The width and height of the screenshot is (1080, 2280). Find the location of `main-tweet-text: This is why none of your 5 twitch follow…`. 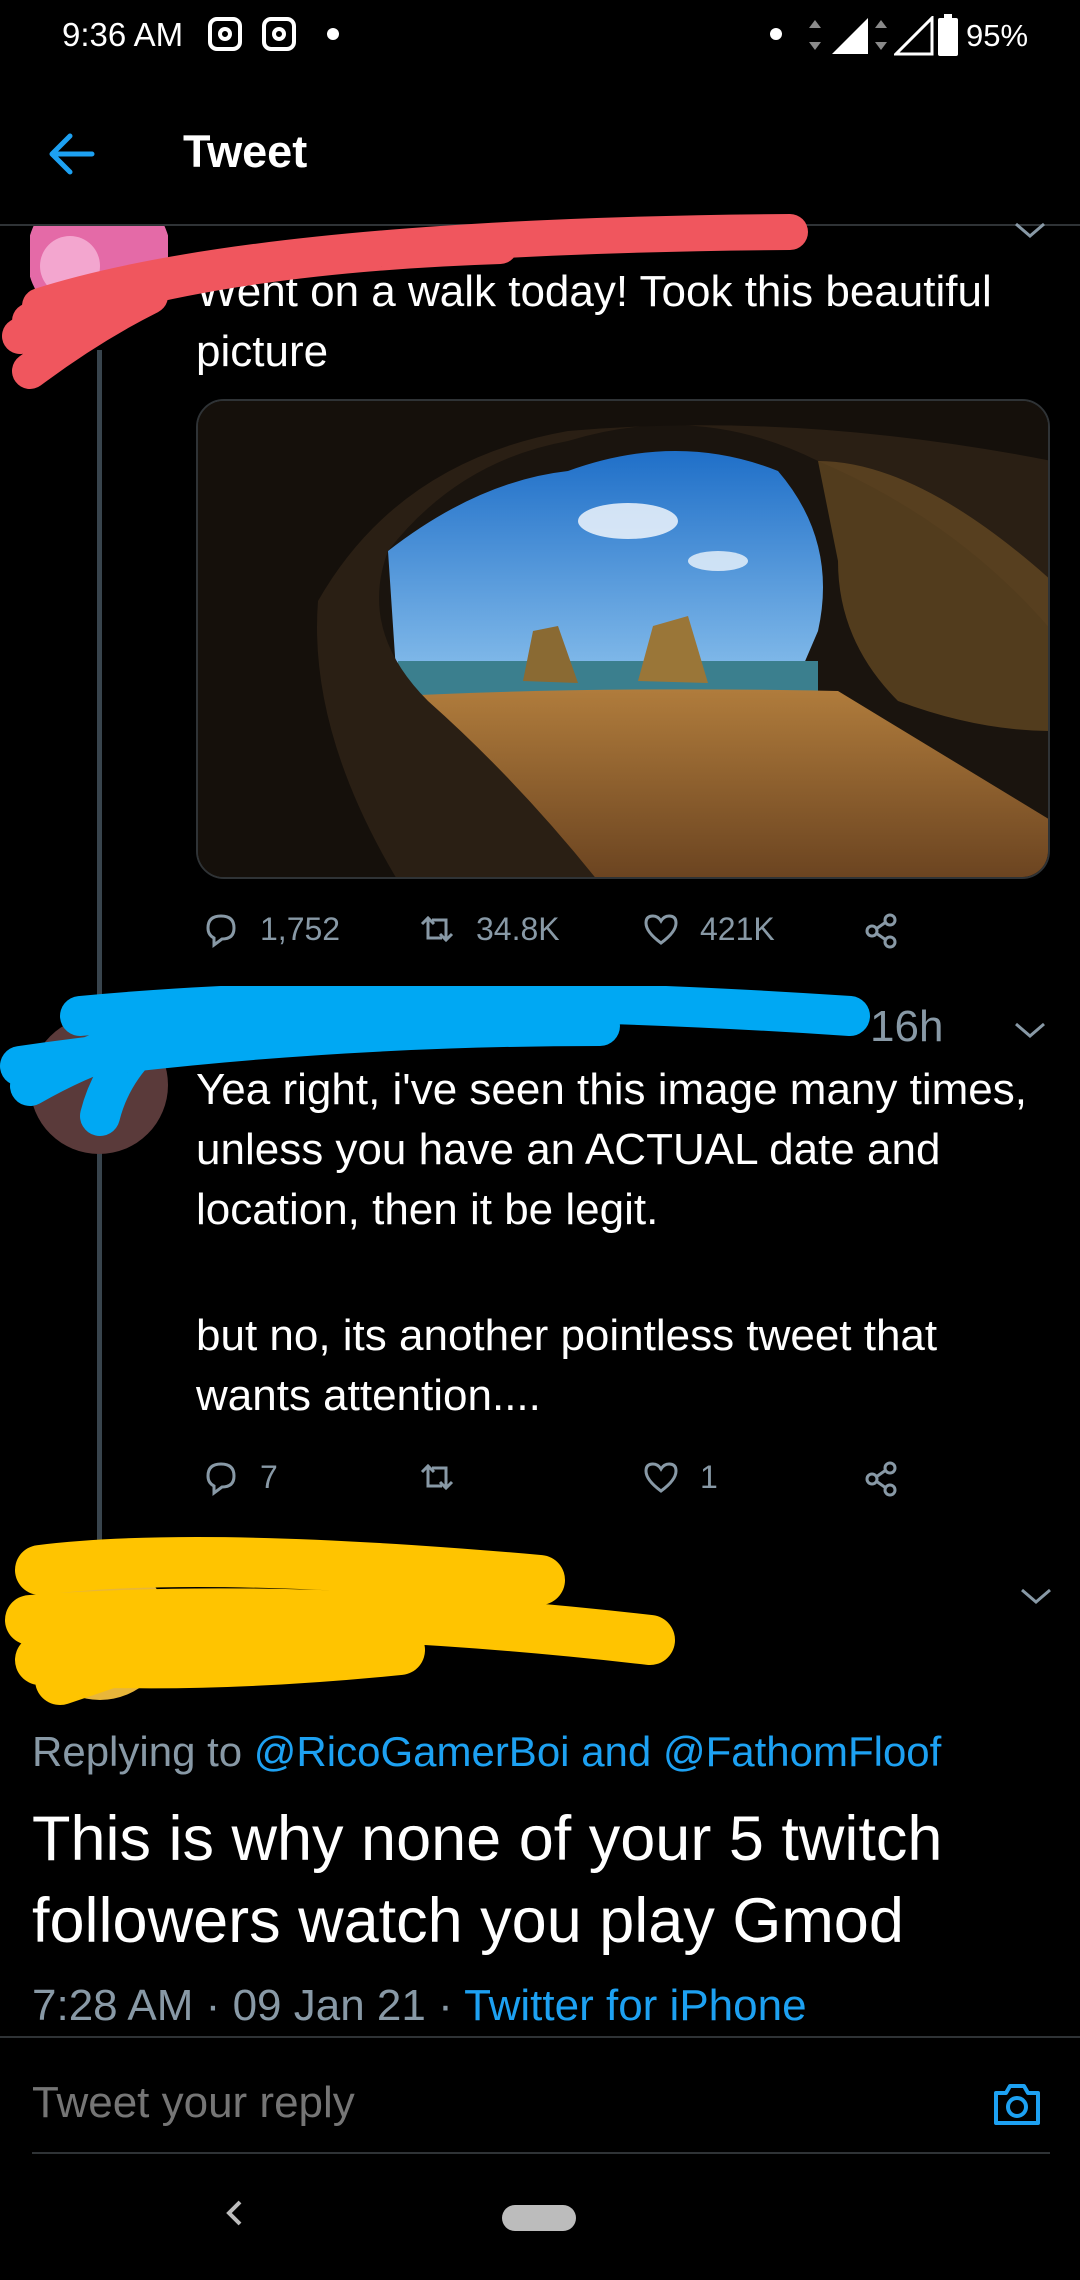

main-tweet-text: This is why none of your 5 twitch follow… is located at coordinates (487, 1880).